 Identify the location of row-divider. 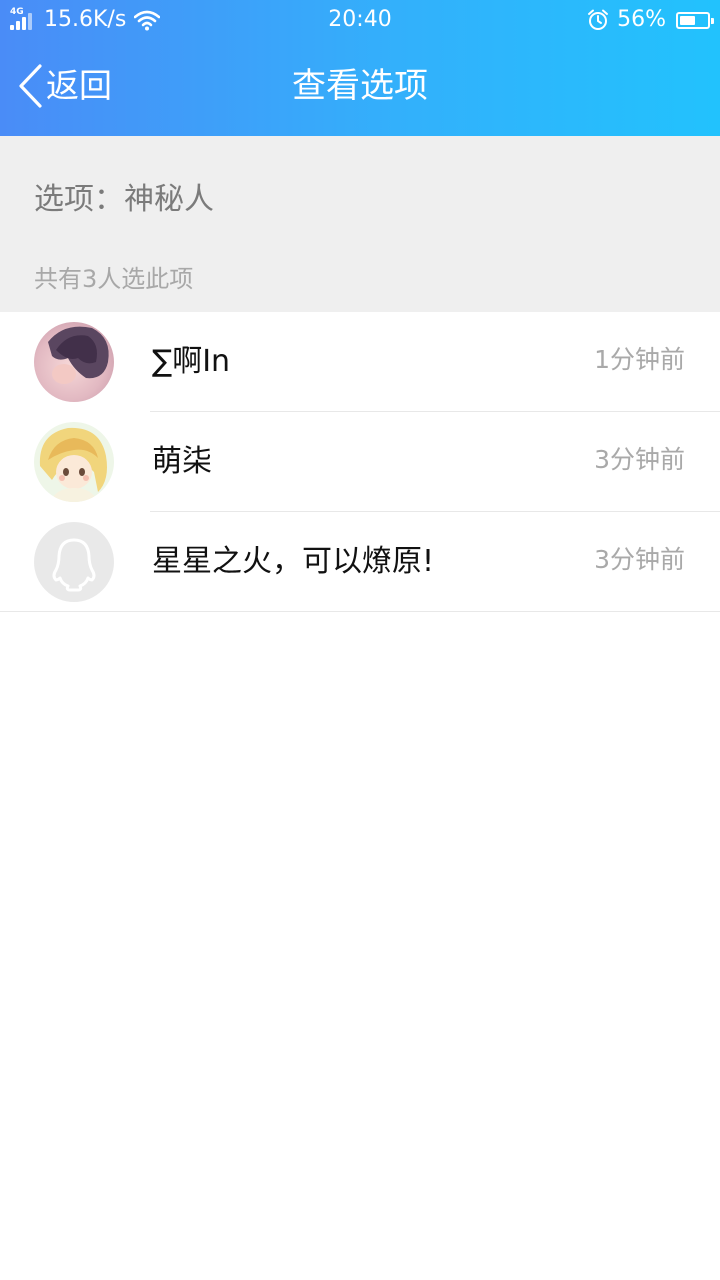
(360, 611).